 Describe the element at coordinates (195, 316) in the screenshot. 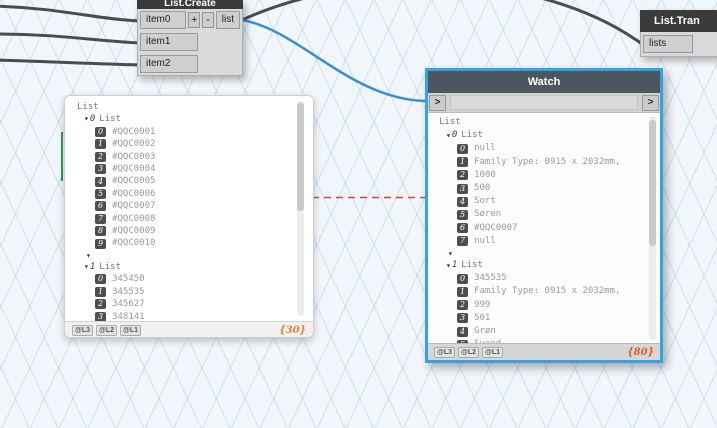

I see `list-item: 3 348141` at that location.